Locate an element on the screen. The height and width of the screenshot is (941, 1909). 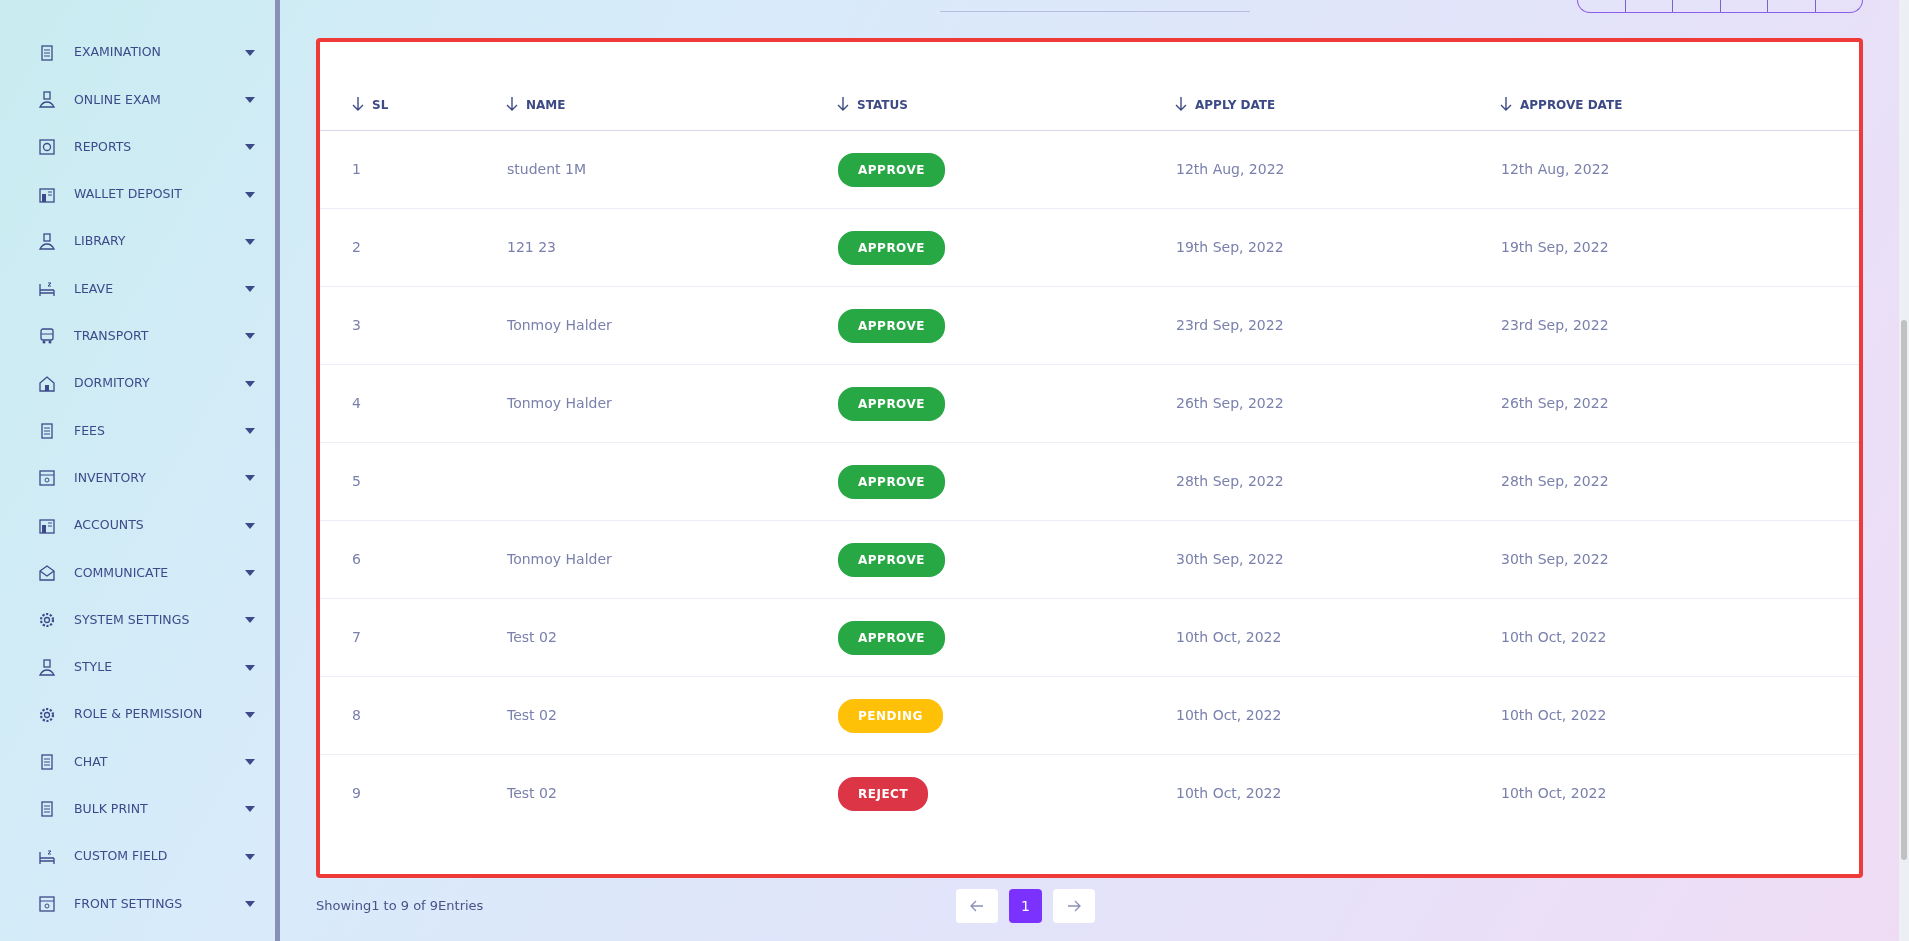
sidebar-item: SYSTEM SETTINGS is located at coordinates (137, 620).